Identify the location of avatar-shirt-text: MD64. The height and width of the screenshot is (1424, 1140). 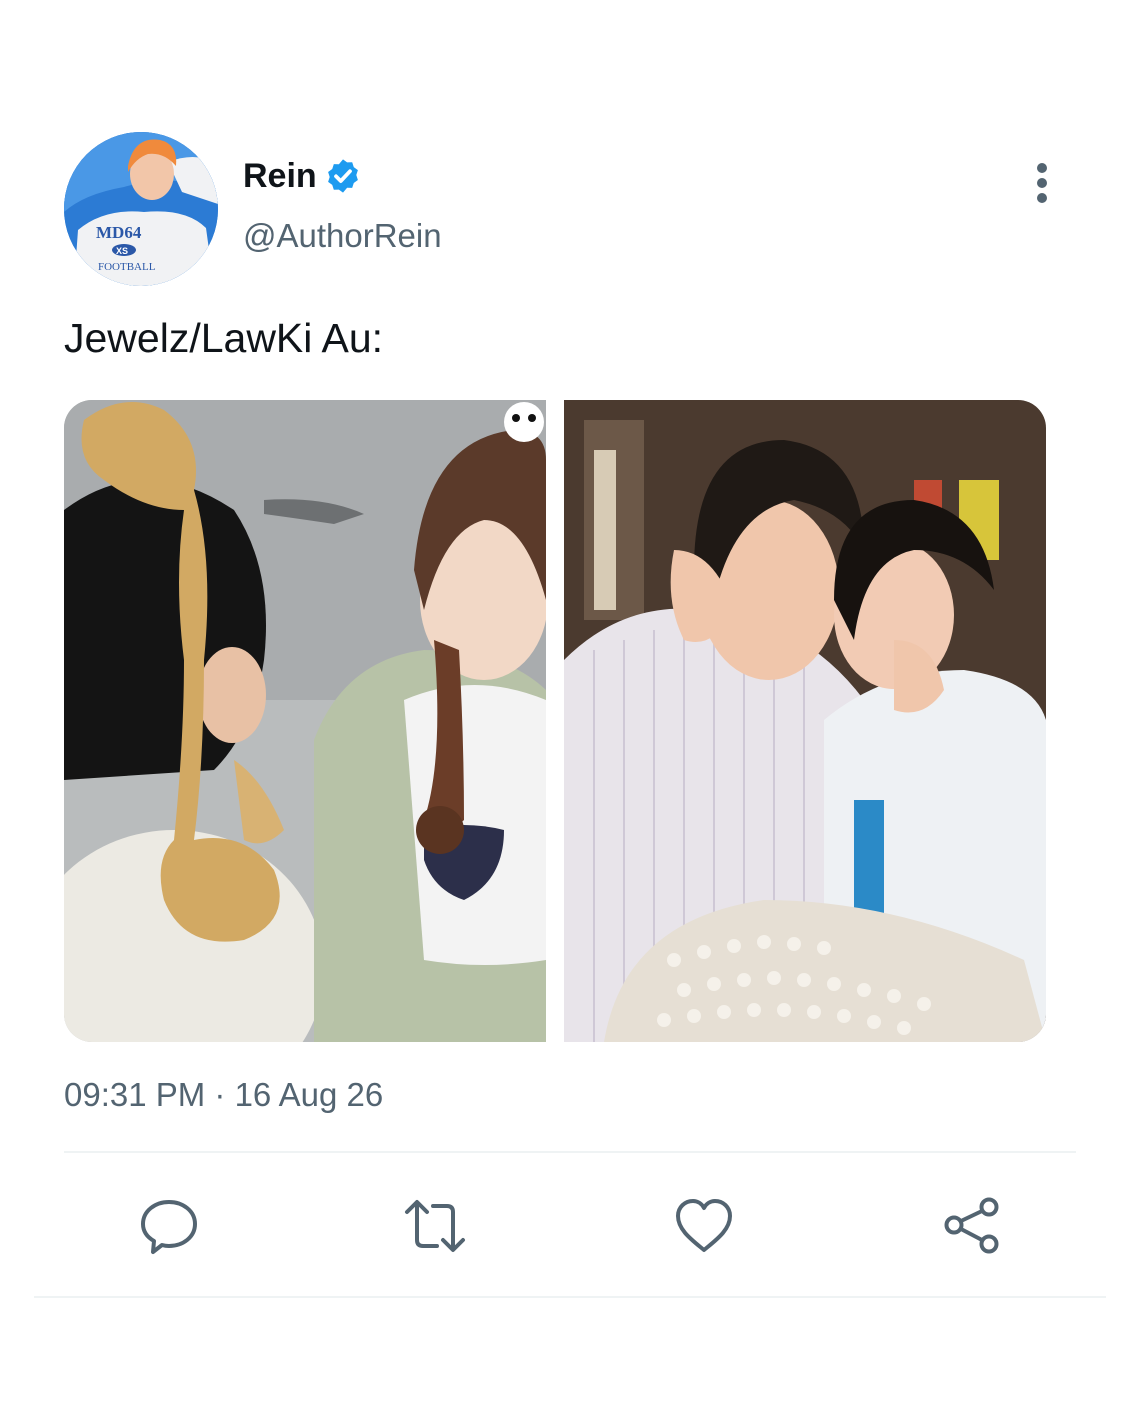
(119, 232).